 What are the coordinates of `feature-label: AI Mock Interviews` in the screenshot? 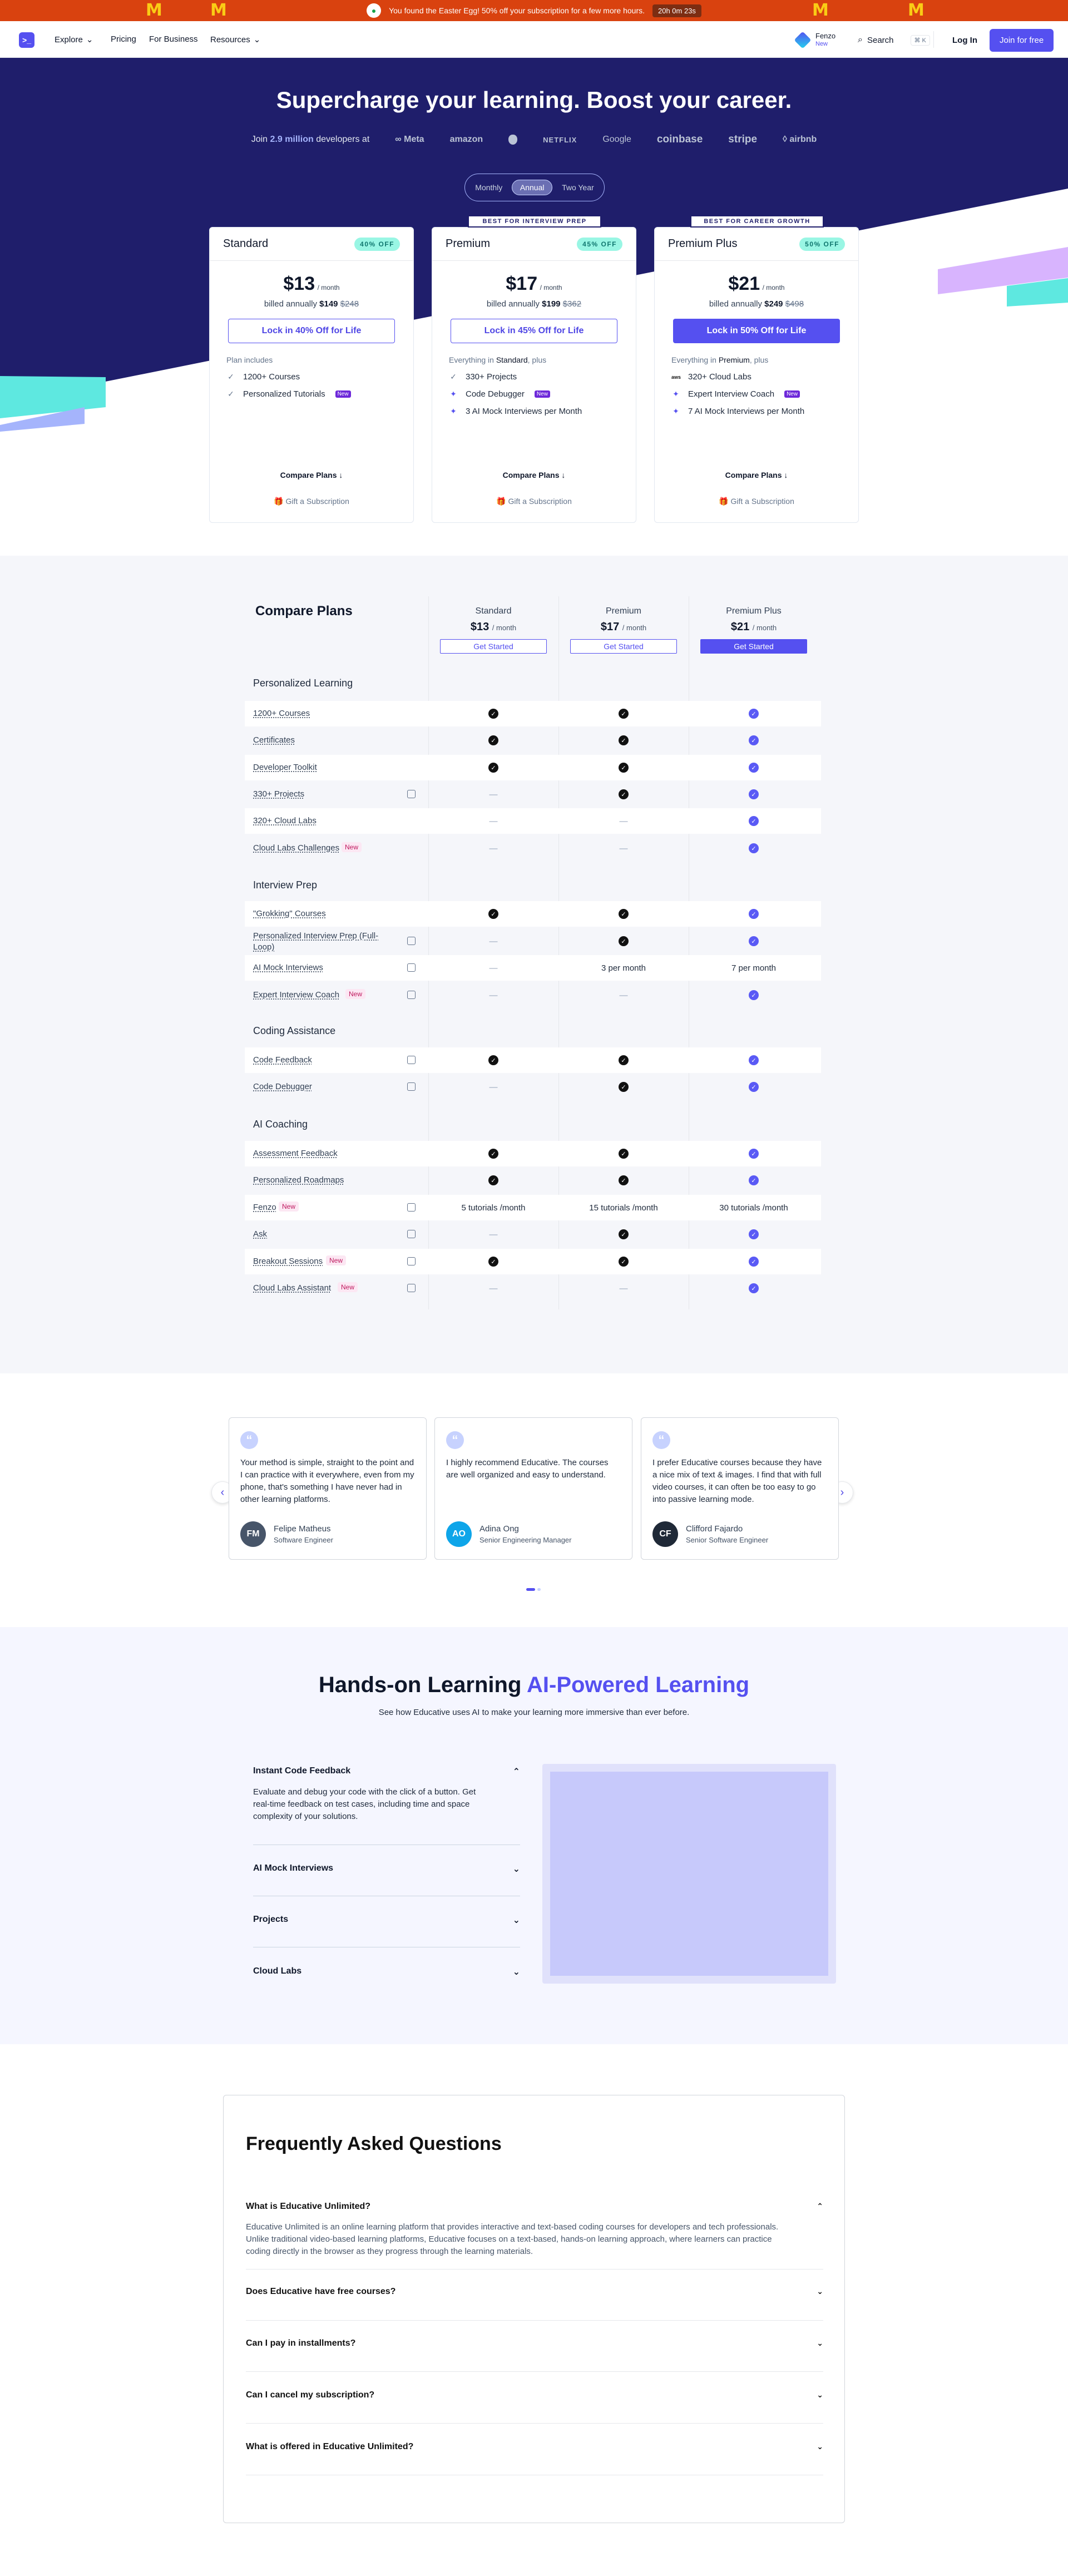 It's located at (288, 967).